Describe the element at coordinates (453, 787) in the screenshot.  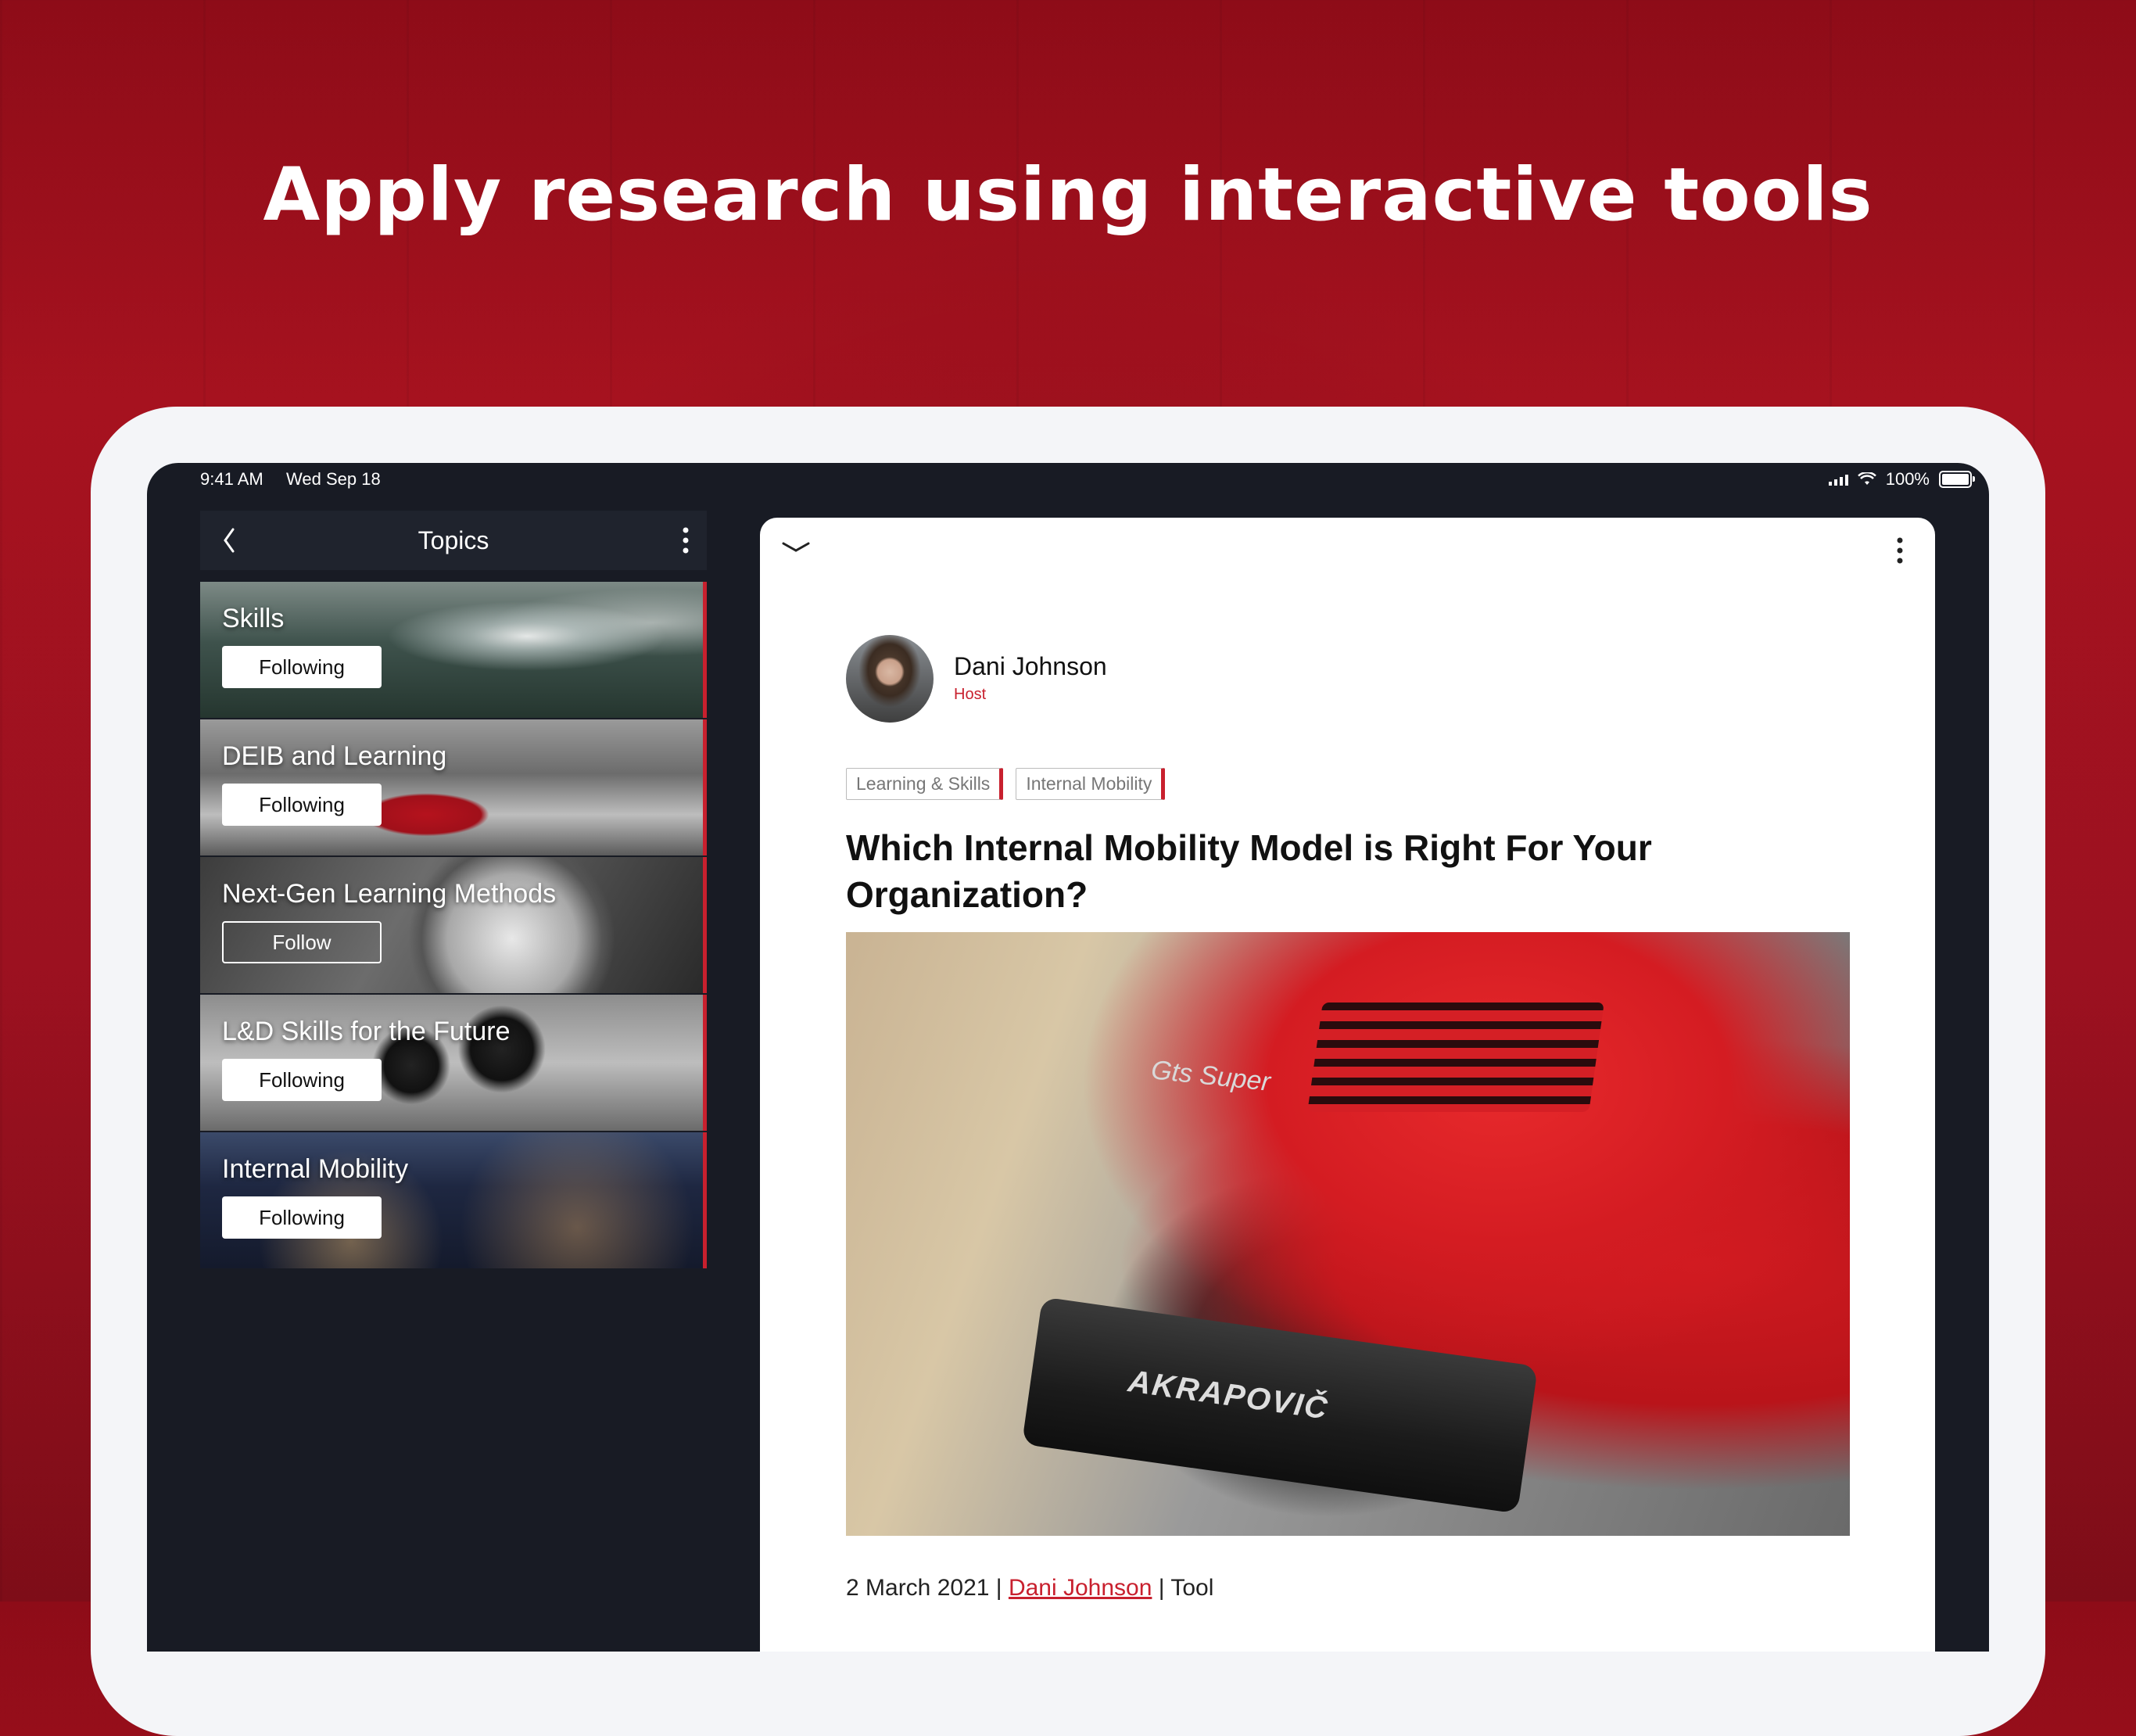
I see `topic-card-deib: DEIB and Learning Following` at that location.